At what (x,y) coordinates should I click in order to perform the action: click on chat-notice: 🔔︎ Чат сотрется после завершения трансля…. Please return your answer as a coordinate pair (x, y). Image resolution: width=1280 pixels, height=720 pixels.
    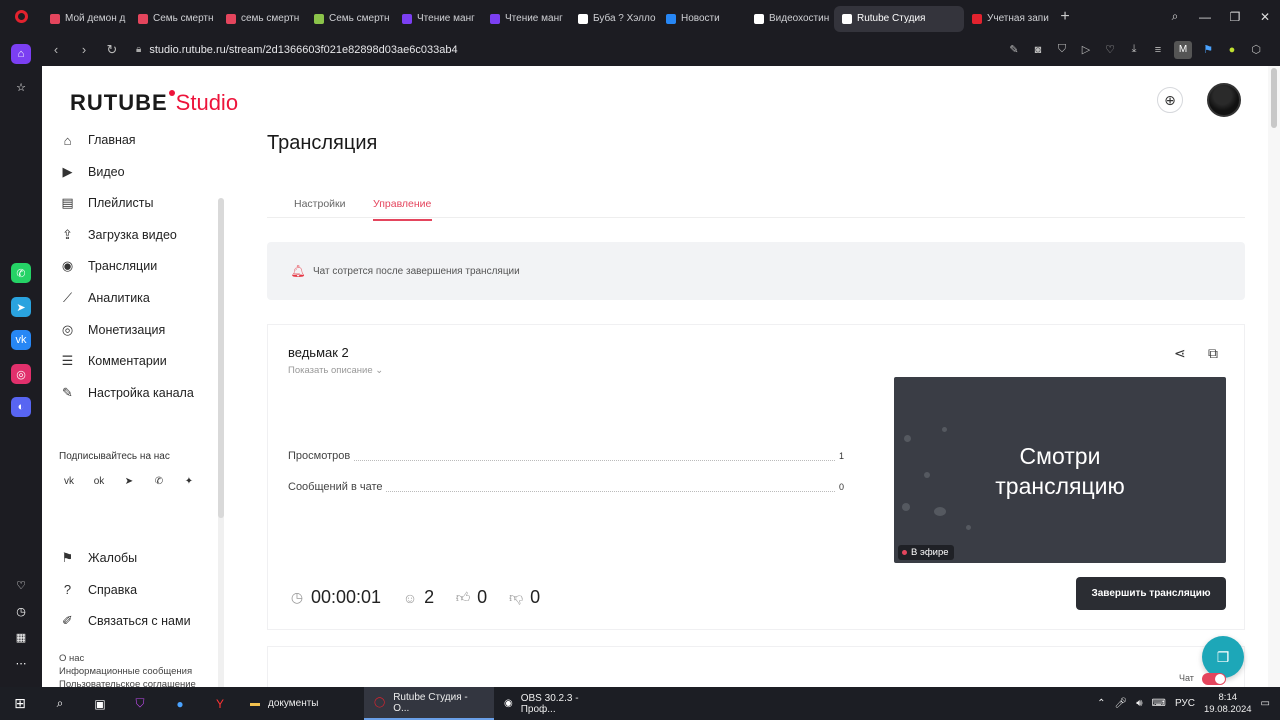
    Looking at the image, I should click on (756, 271).